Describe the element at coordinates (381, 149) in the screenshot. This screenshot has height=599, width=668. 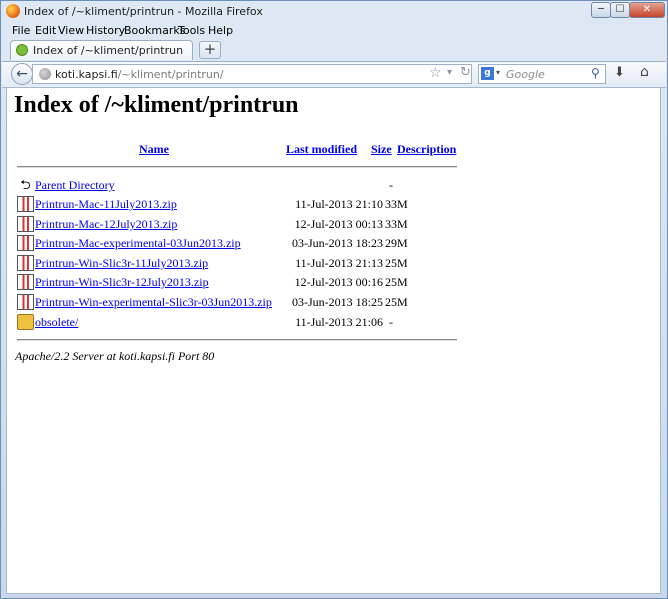
I see `column-size: Size` at that location.